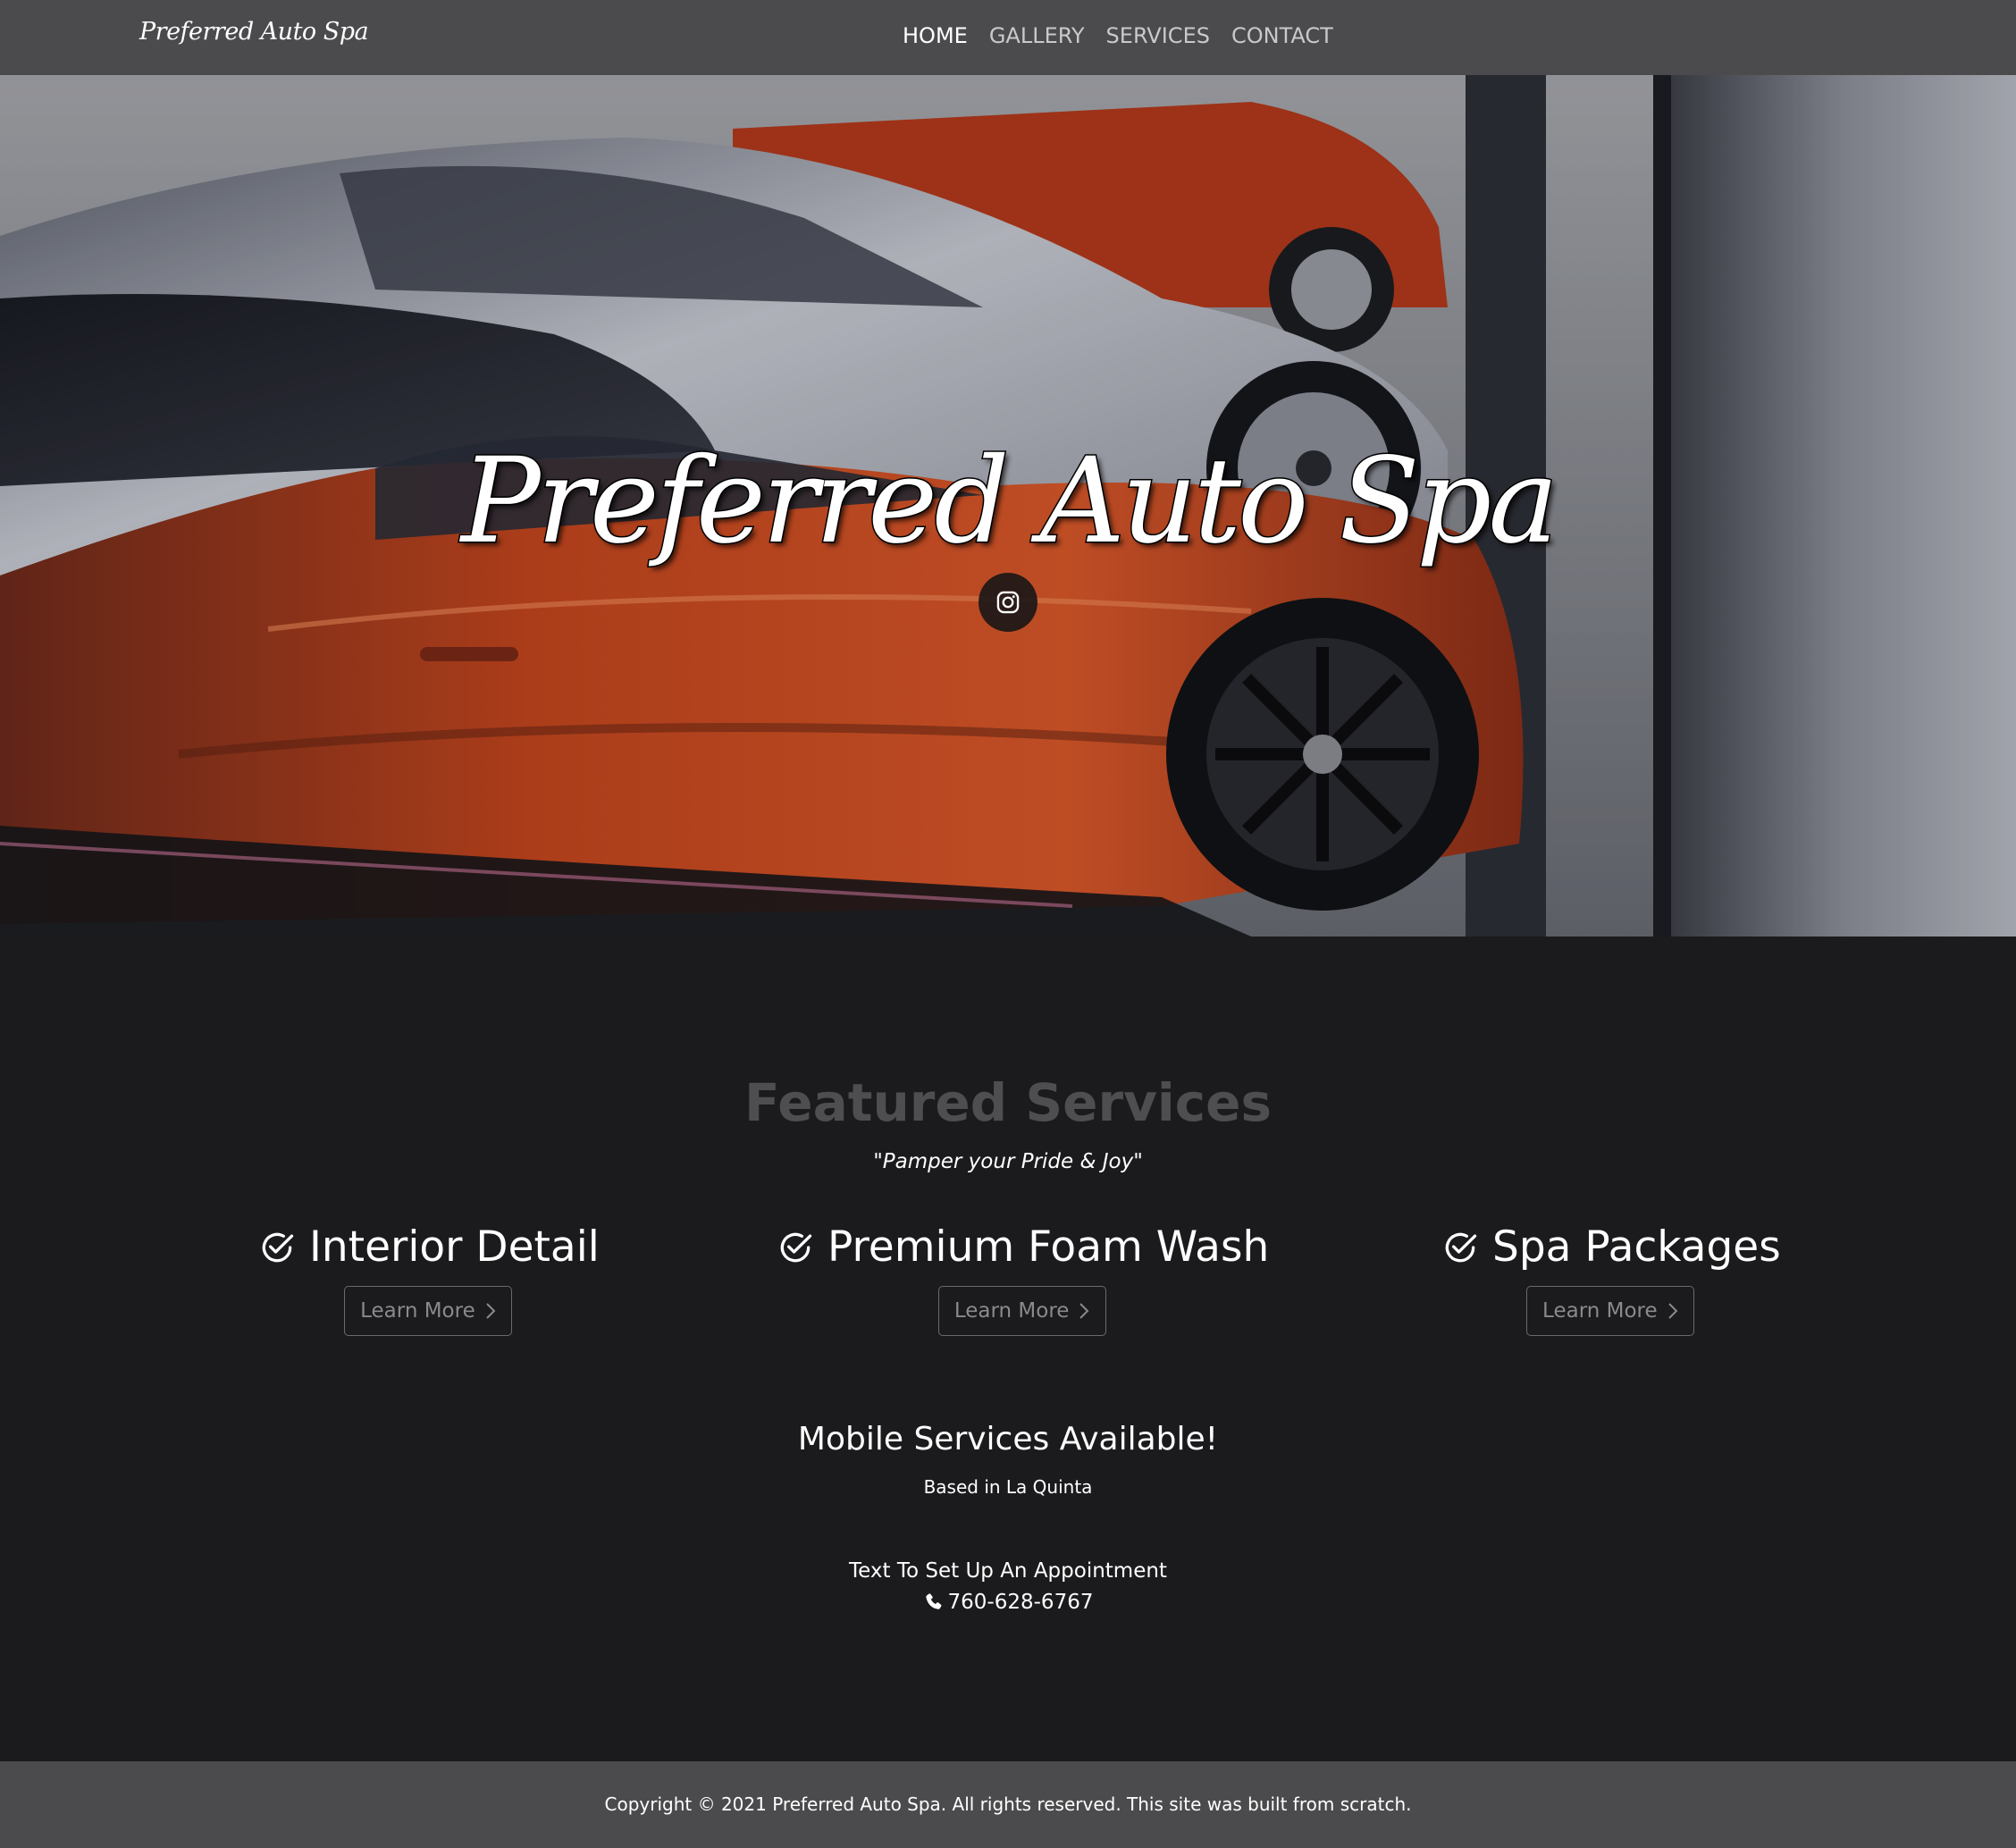  What do you see at coordinates (1037, 35) in the screenshot?
I see `nav-gallery: GALLERY` at bounding box center [1037, 35].